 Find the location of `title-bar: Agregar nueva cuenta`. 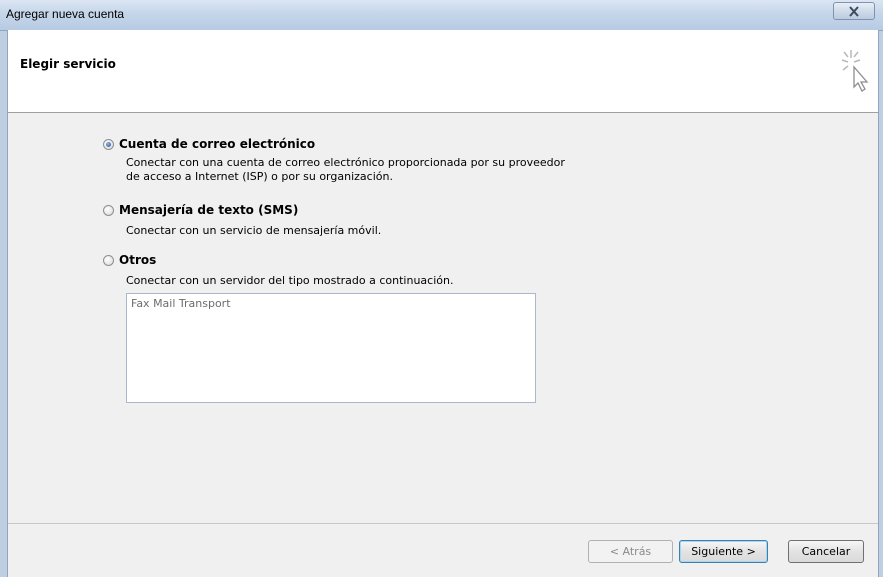

title-bar: Agregar nueva cuenta is located at coordinates (441, 15).